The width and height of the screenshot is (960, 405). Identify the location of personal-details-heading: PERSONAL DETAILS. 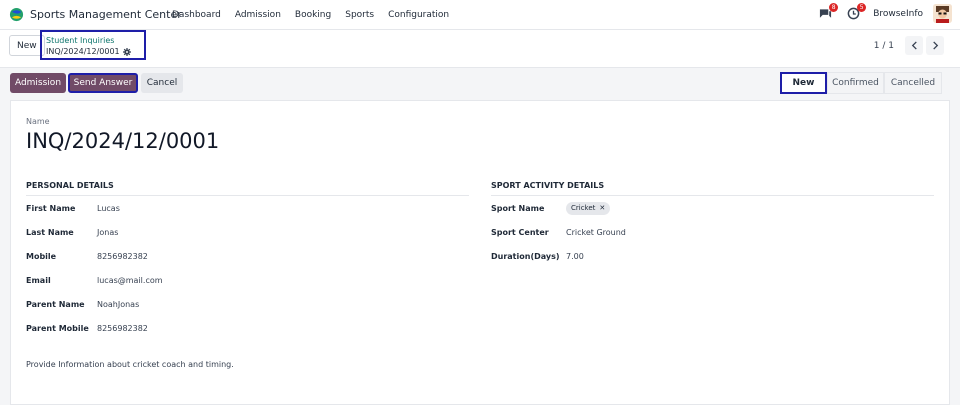
(247, 188).